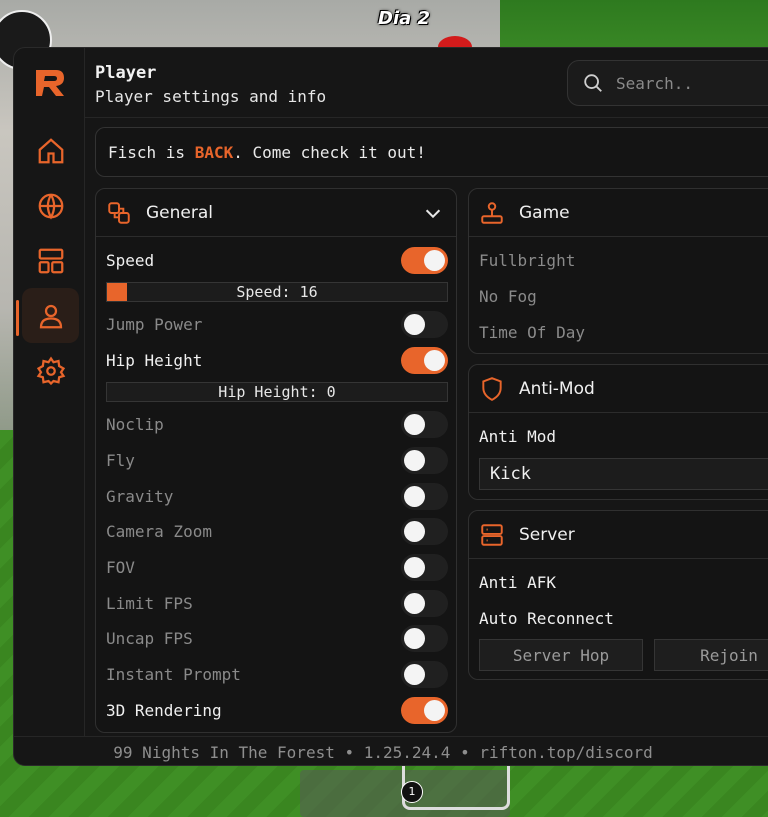  Describe the element at coordinates (618, 213) in the screenshot. I see `game-header: Game` at that location.